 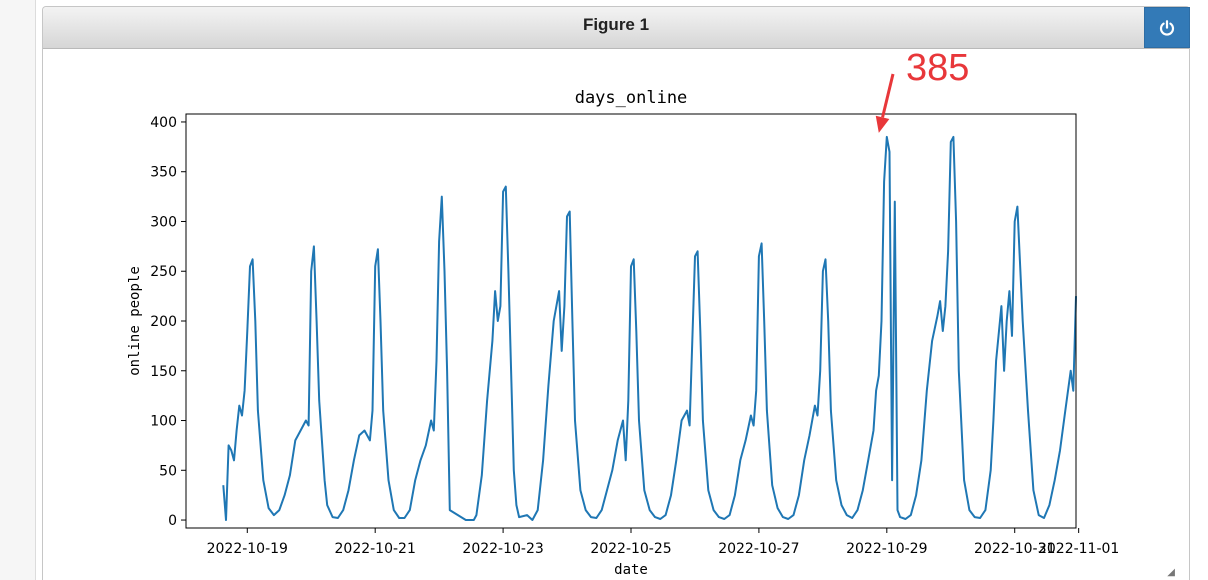 I want to click on chart-title: days_online, so click(x=631, y=98).